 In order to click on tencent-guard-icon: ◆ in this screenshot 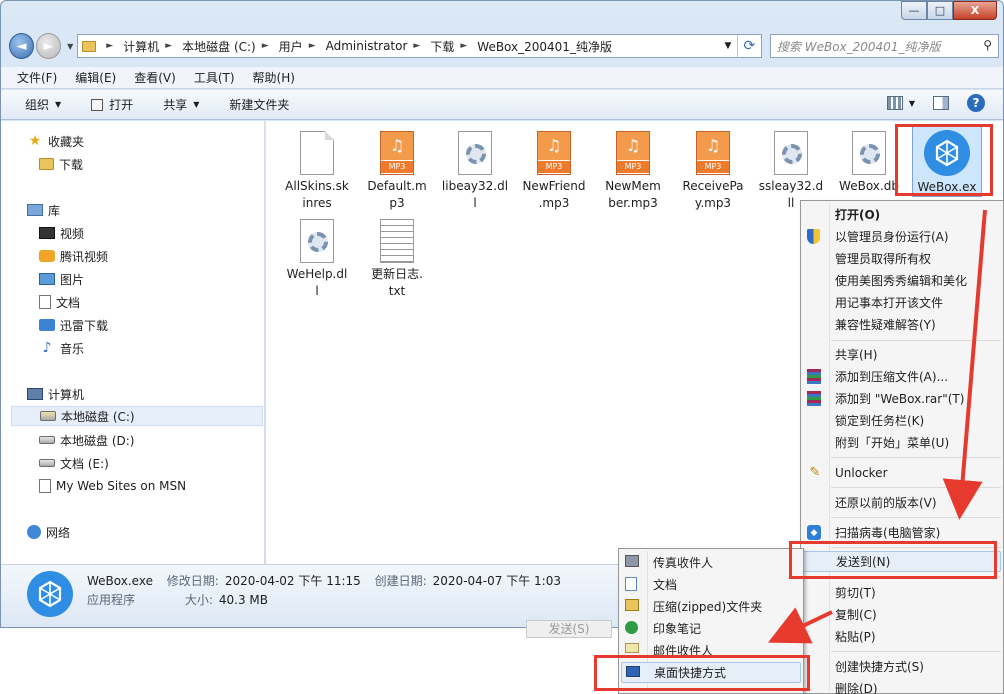, I will do `click(814, 532)`.